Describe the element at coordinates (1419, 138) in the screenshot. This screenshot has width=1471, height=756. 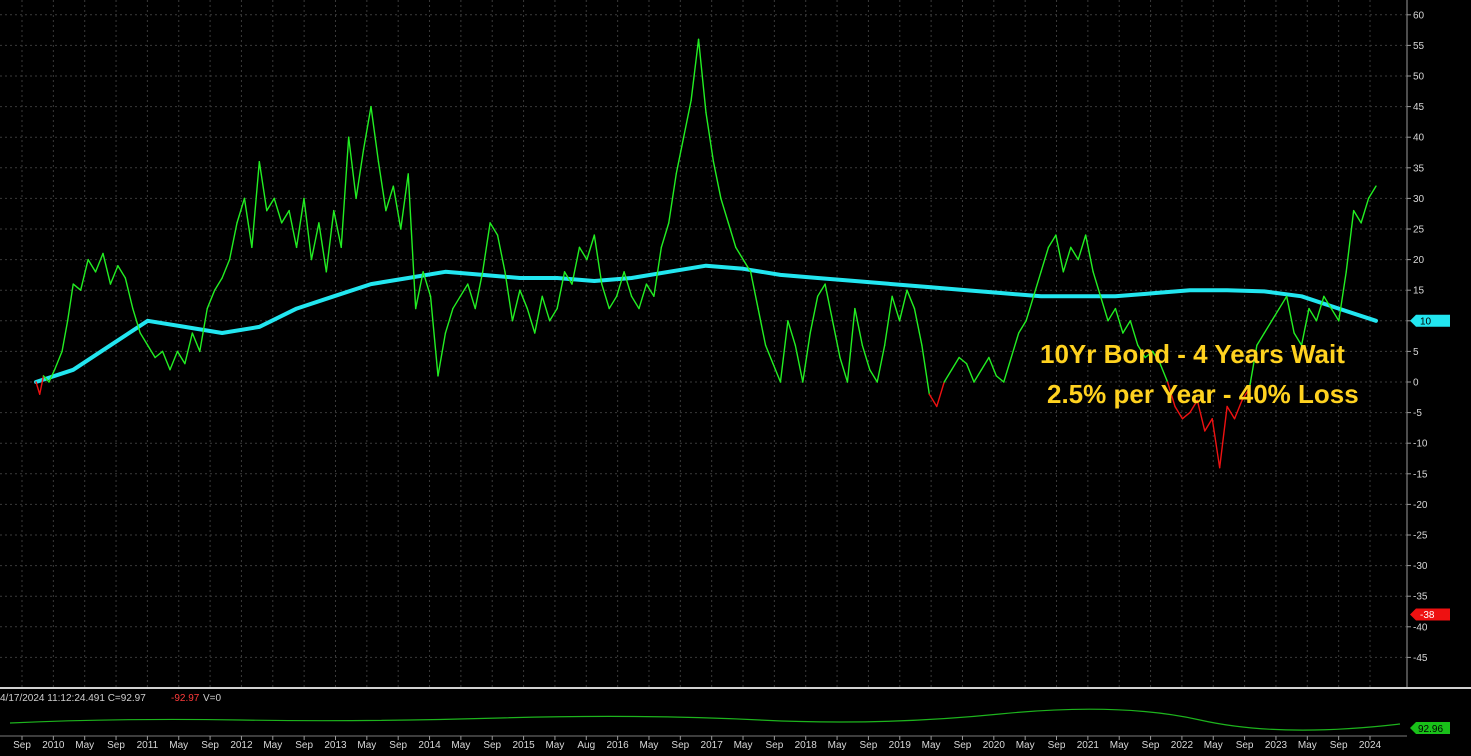
I see `y-tick-label-4: 40` at that location.